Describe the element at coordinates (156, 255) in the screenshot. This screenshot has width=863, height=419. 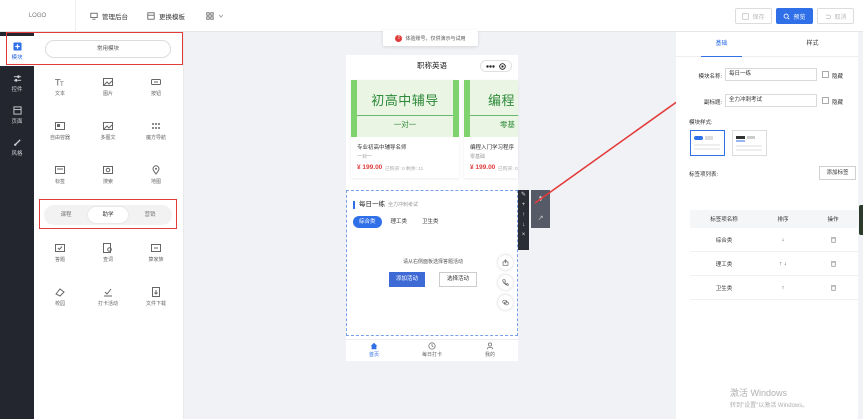
I see `component-calc: 算家族` at that location.